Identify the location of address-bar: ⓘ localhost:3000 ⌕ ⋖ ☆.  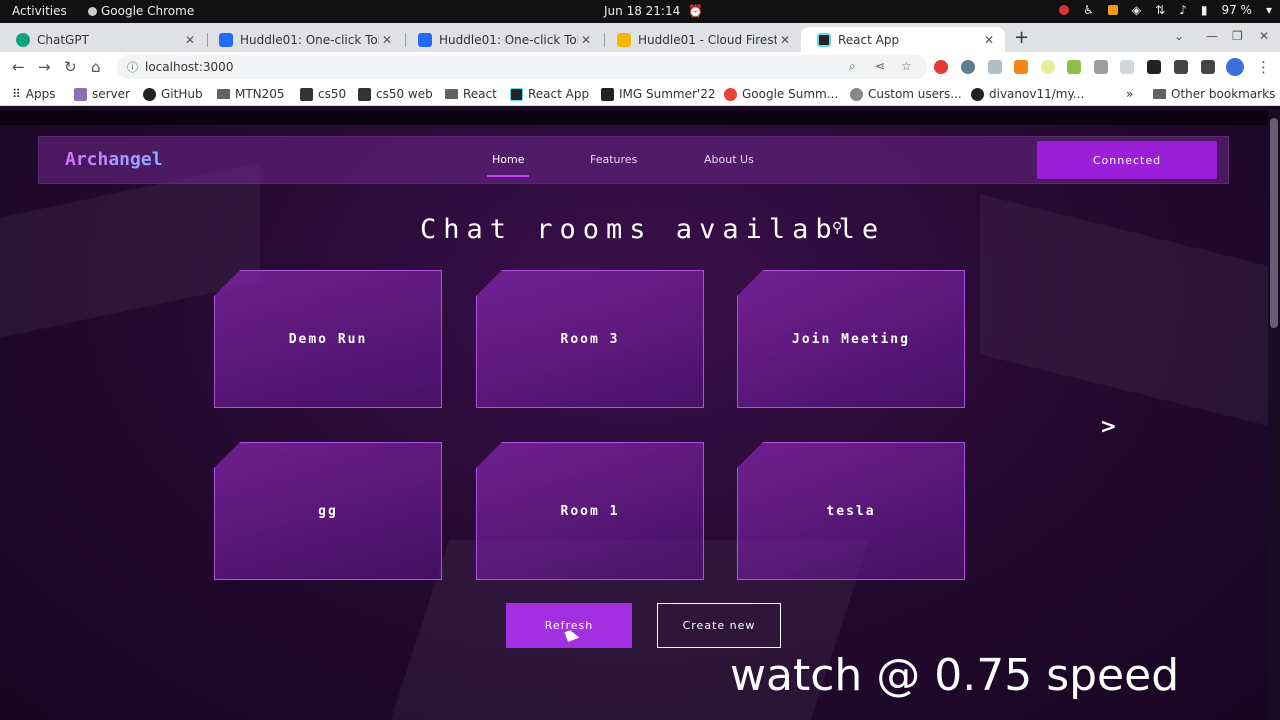
(522, 67).